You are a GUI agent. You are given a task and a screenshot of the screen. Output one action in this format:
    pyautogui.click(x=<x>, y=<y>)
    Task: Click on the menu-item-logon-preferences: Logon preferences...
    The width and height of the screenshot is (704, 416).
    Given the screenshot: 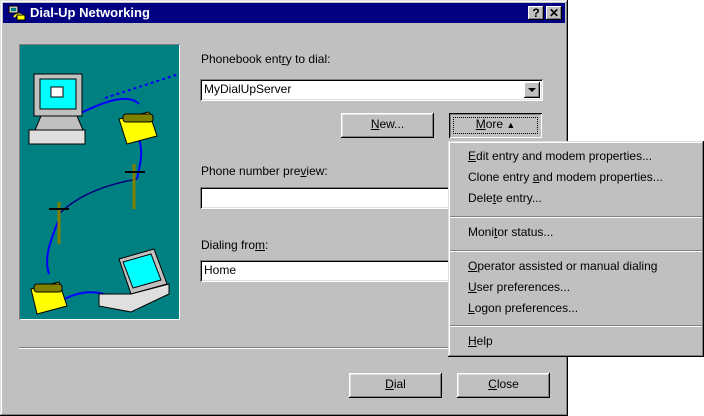 What is the action you would take?
    pyautogui.click(x=523, y=308)
    